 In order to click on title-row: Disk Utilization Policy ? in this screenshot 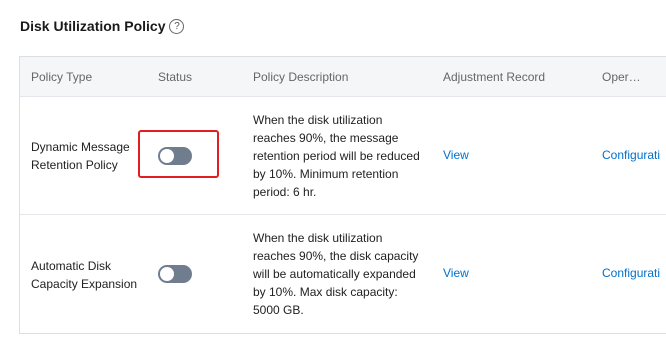, I will do `click(102, 26)`.